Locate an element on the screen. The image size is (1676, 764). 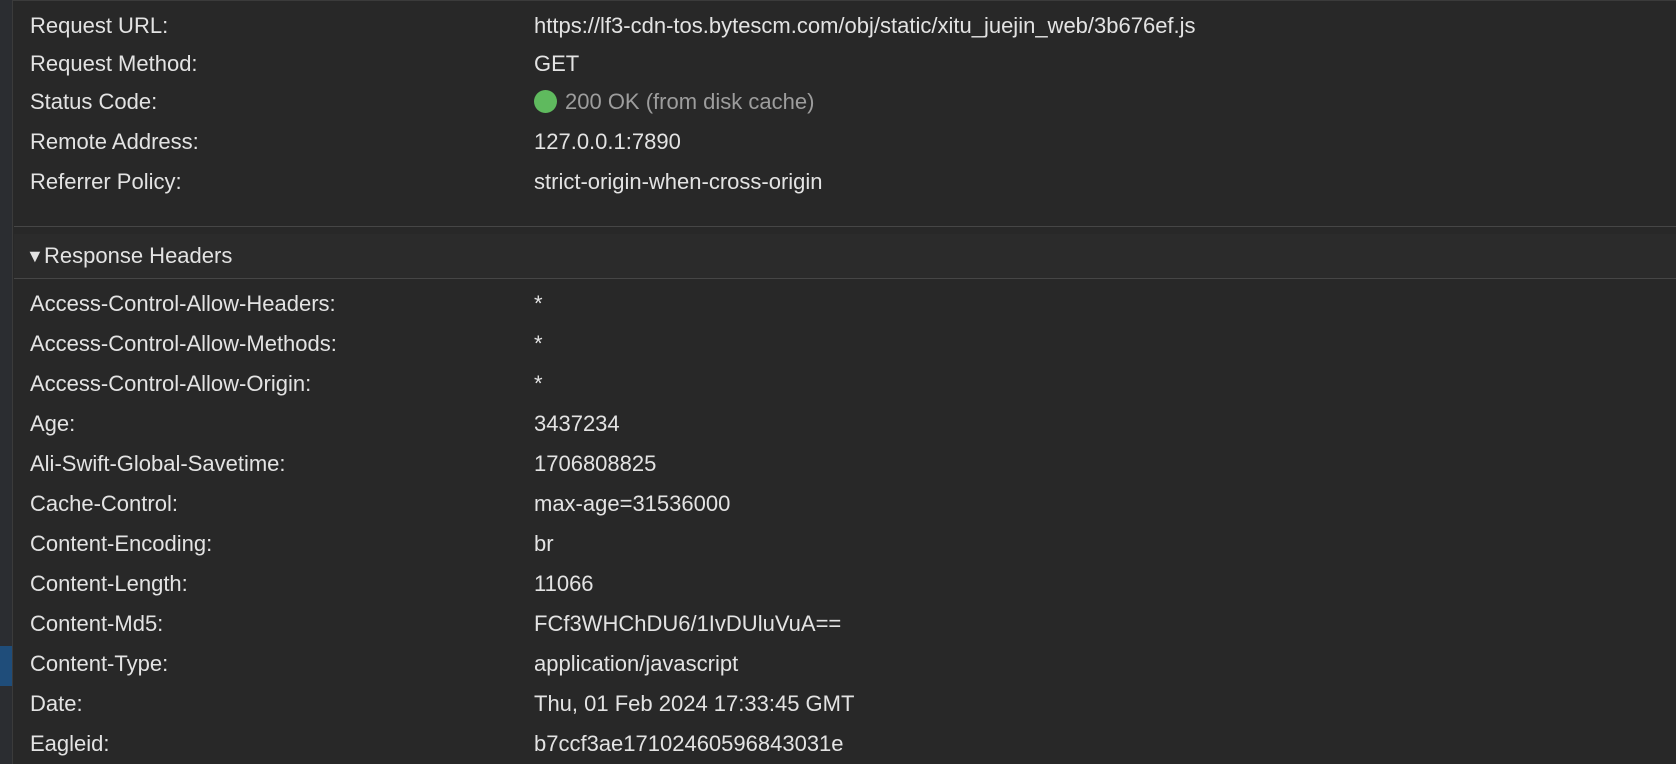
header-value: 1706808825 is located at coordinates (595, 464).